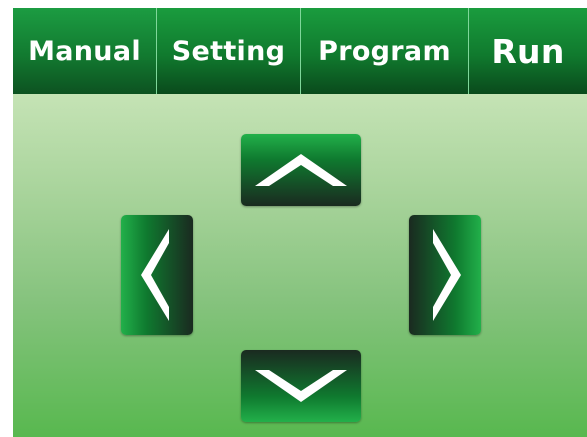 This screenshot has height=437, width=587. I want to click on tab-program-label: Program, so click(384, 51).